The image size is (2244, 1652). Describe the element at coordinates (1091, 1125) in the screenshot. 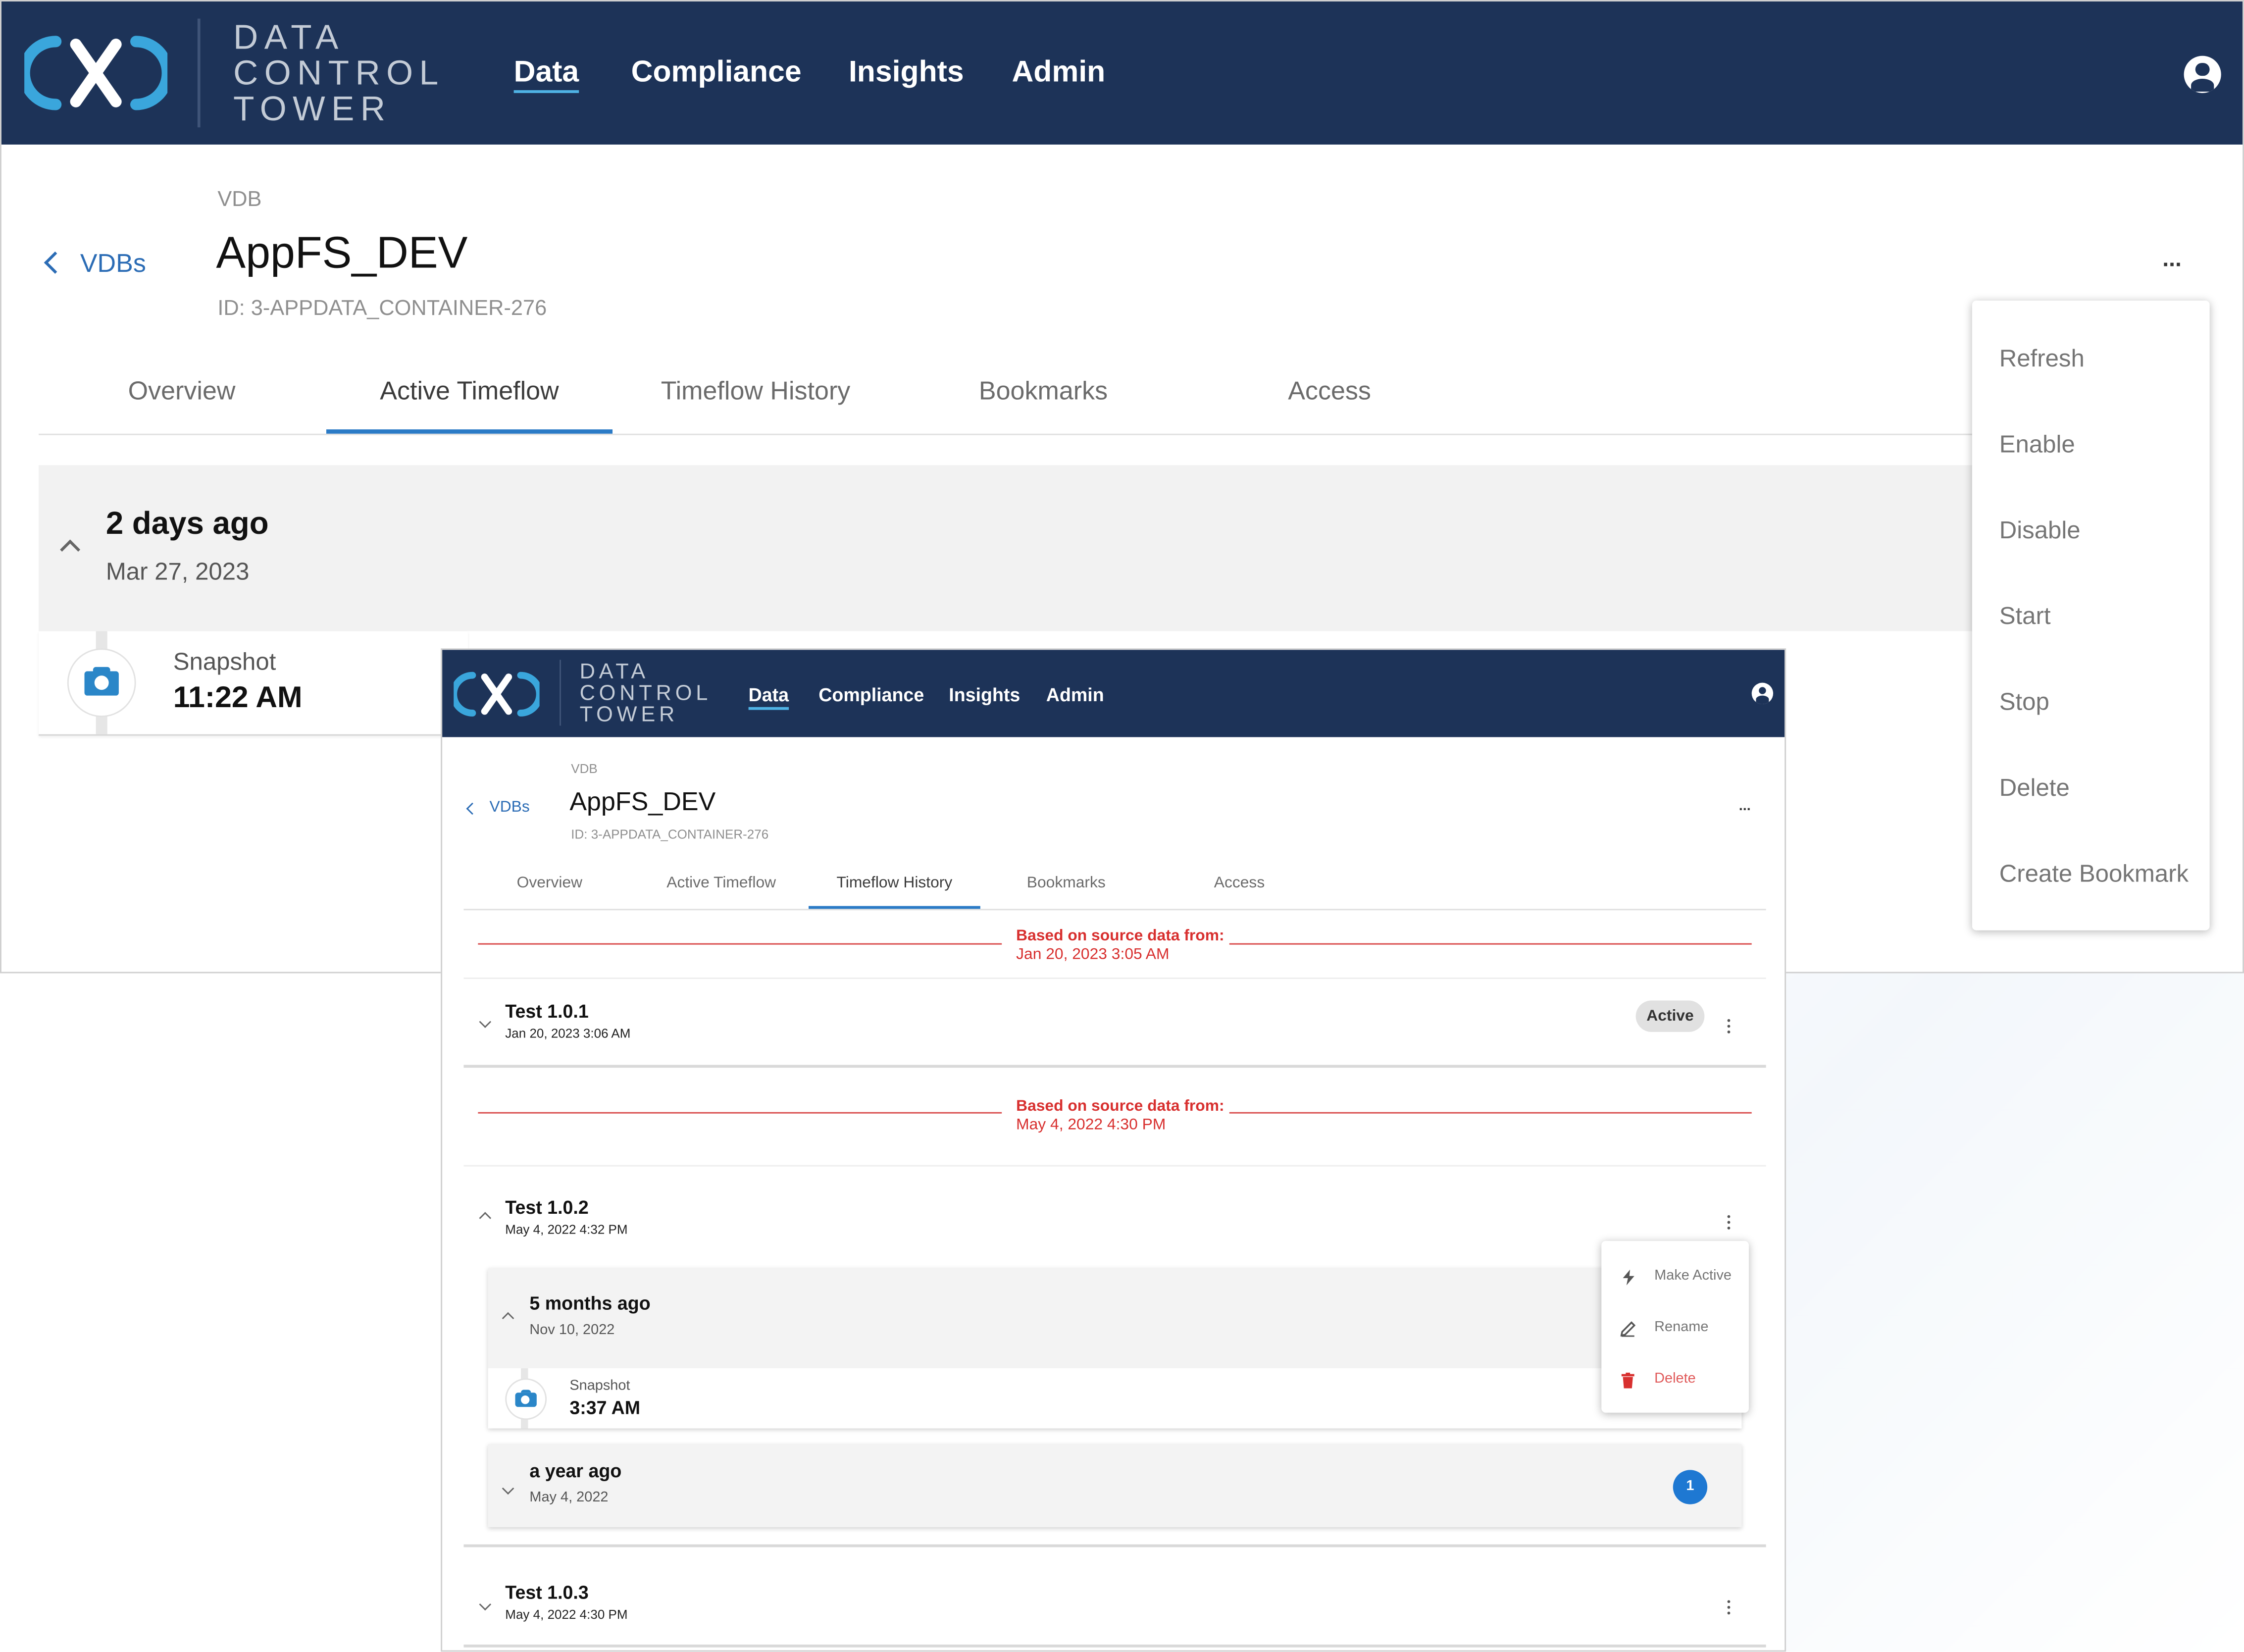

I see `source-date: May 4, 2022 4:30 PM` at that location.